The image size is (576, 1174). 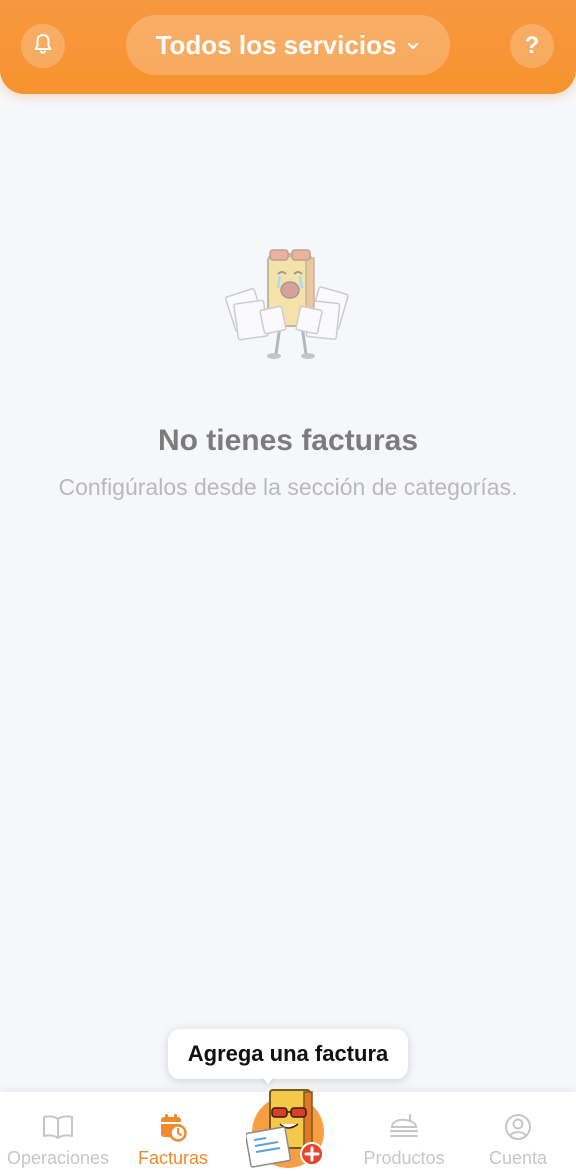 I want to click on nav-item-operaciones: Operaciones, so click(x=58, y=1133).